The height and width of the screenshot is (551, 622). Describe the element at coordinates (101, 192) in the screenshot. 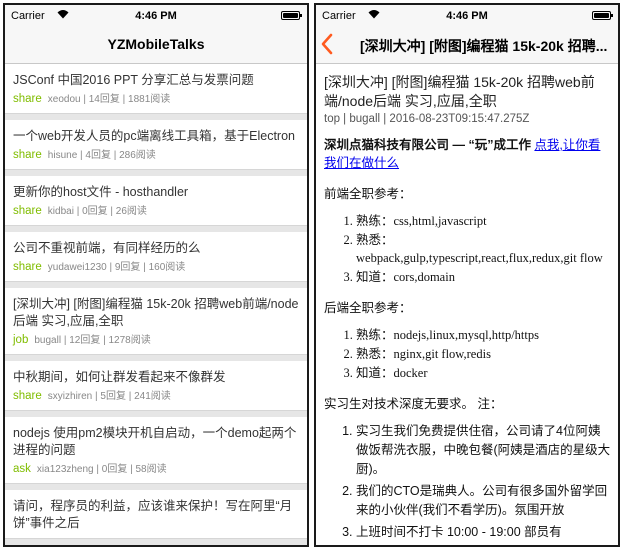

I see `topic-title: 更新你的host文件 - hosthandler` at that location.